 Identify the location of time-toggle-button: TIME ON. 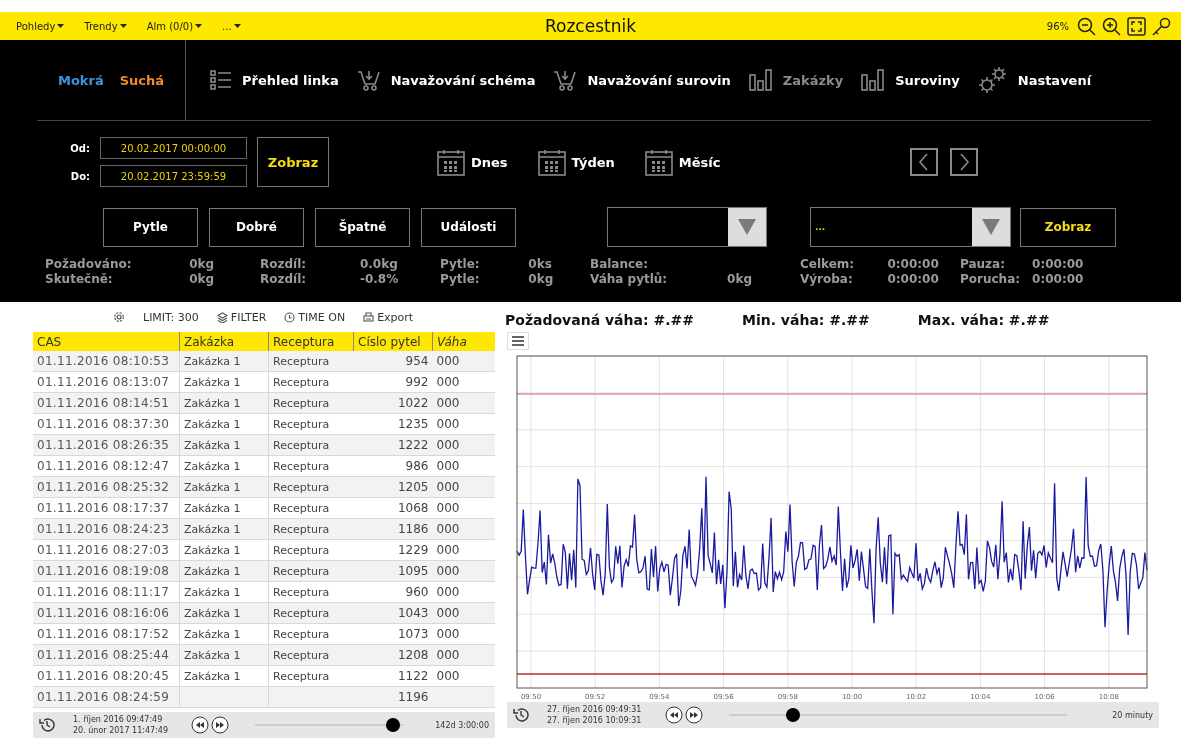
(315, 317).